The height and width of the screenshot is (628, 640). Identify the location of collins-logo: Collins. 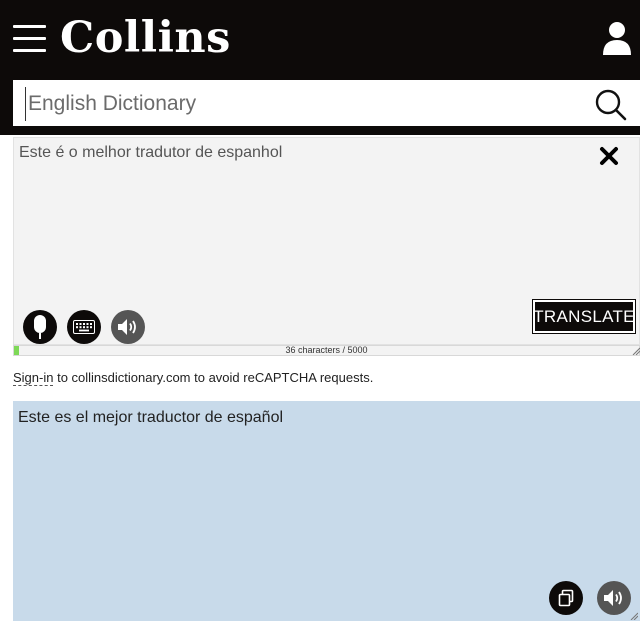
(145, 38).